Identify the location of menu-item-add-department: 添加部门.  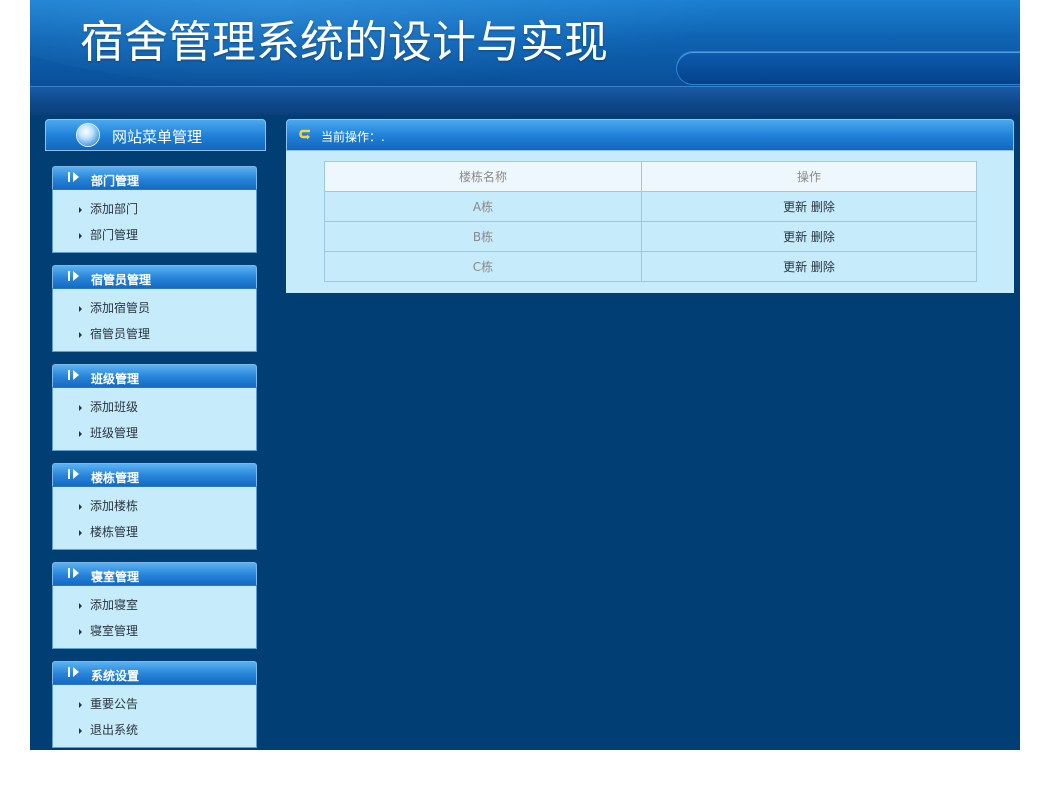
(108, 209).